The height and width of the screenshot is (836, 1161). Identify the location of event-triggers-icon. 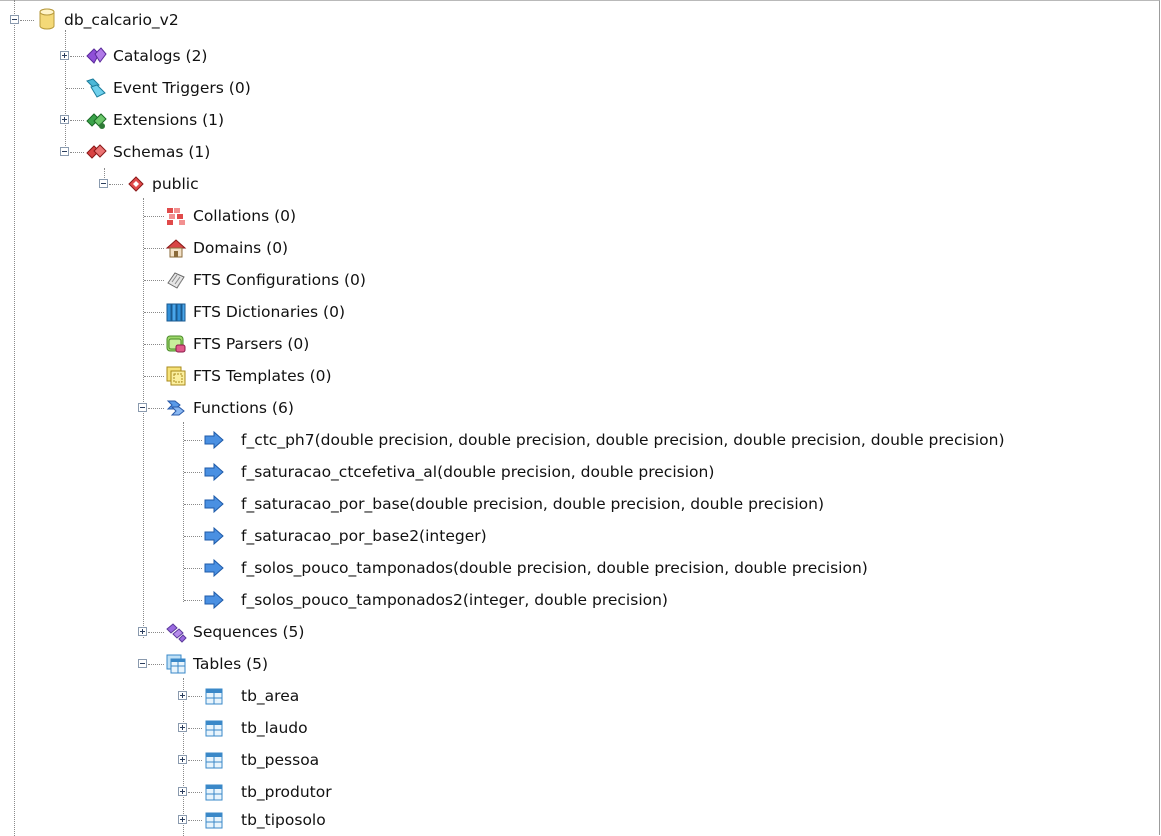
(96, 88).